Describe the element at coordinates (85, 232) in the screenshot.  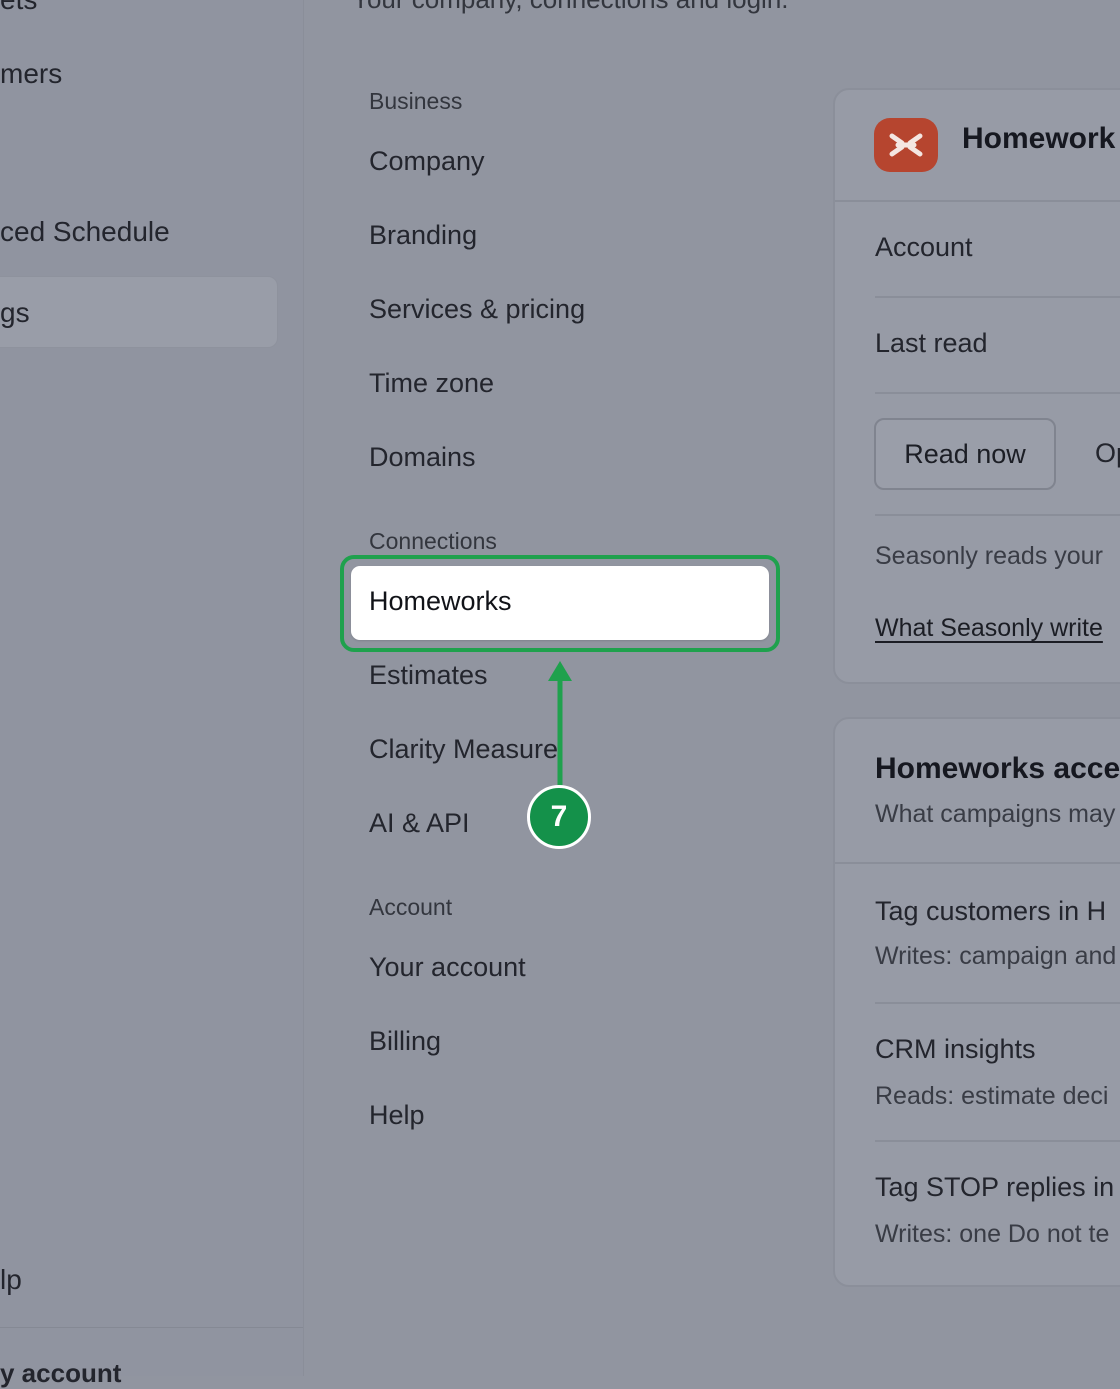
I see `sidebar-item-label: ced Schedule` at that location.